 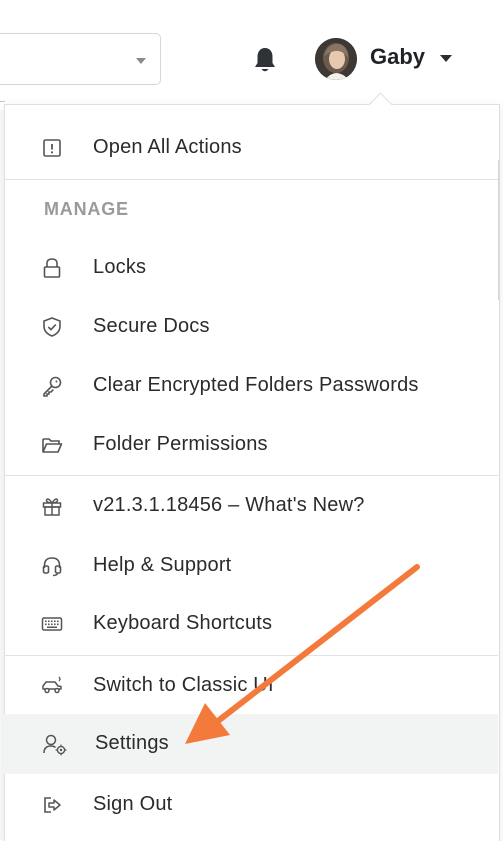 What do you see at coordinates (336, 59) in the screenshot?
I see `avatar` at bounding box center [336, 59].